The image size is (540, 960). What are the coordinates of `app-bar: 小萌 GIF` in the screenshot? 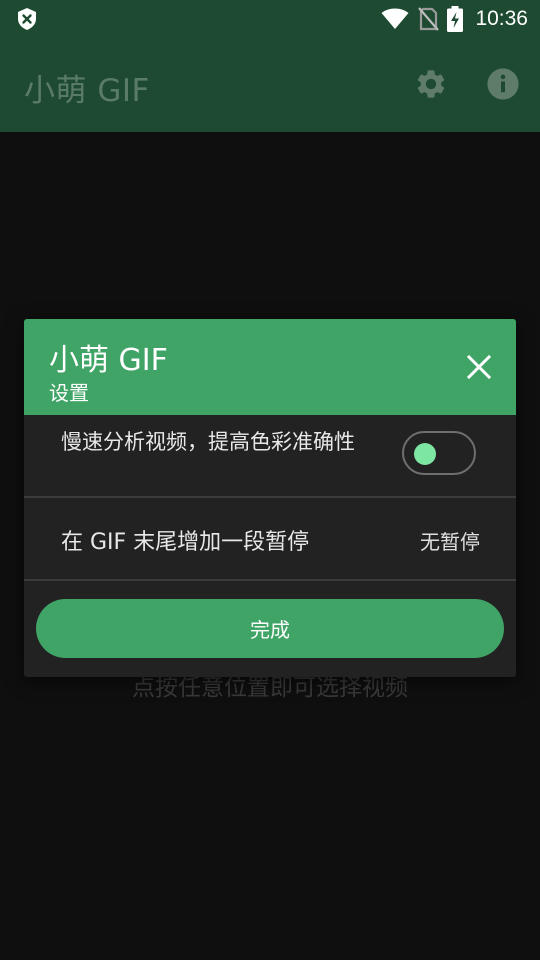 It's located at (270, 85).